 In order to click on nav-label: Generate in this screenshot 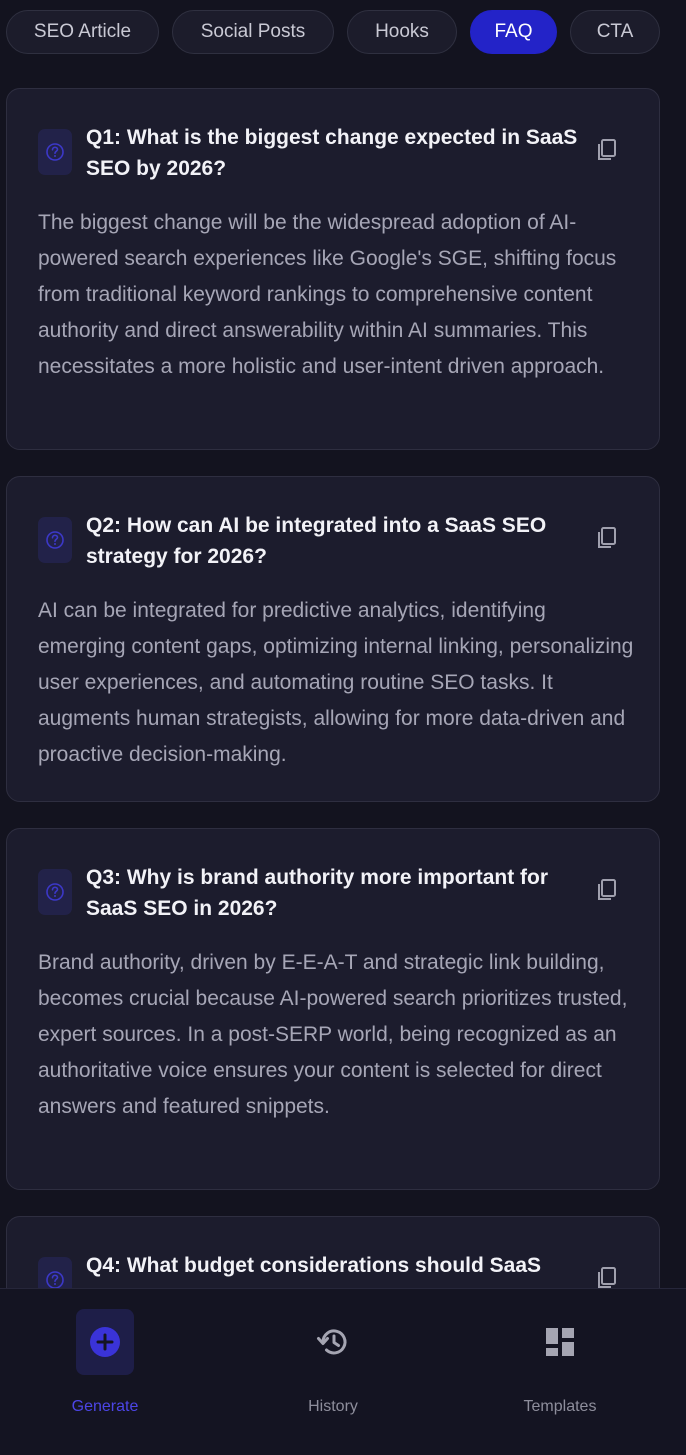, I will do `click(105, 1406)`.